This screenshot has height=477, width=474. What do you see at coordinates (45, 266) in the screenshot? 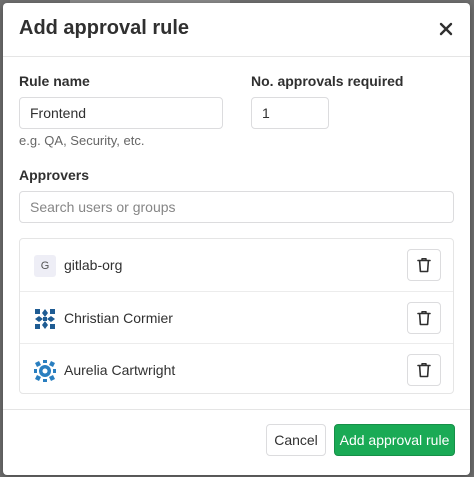
I see `group-avatar: G` at bounding box center [45, 266].